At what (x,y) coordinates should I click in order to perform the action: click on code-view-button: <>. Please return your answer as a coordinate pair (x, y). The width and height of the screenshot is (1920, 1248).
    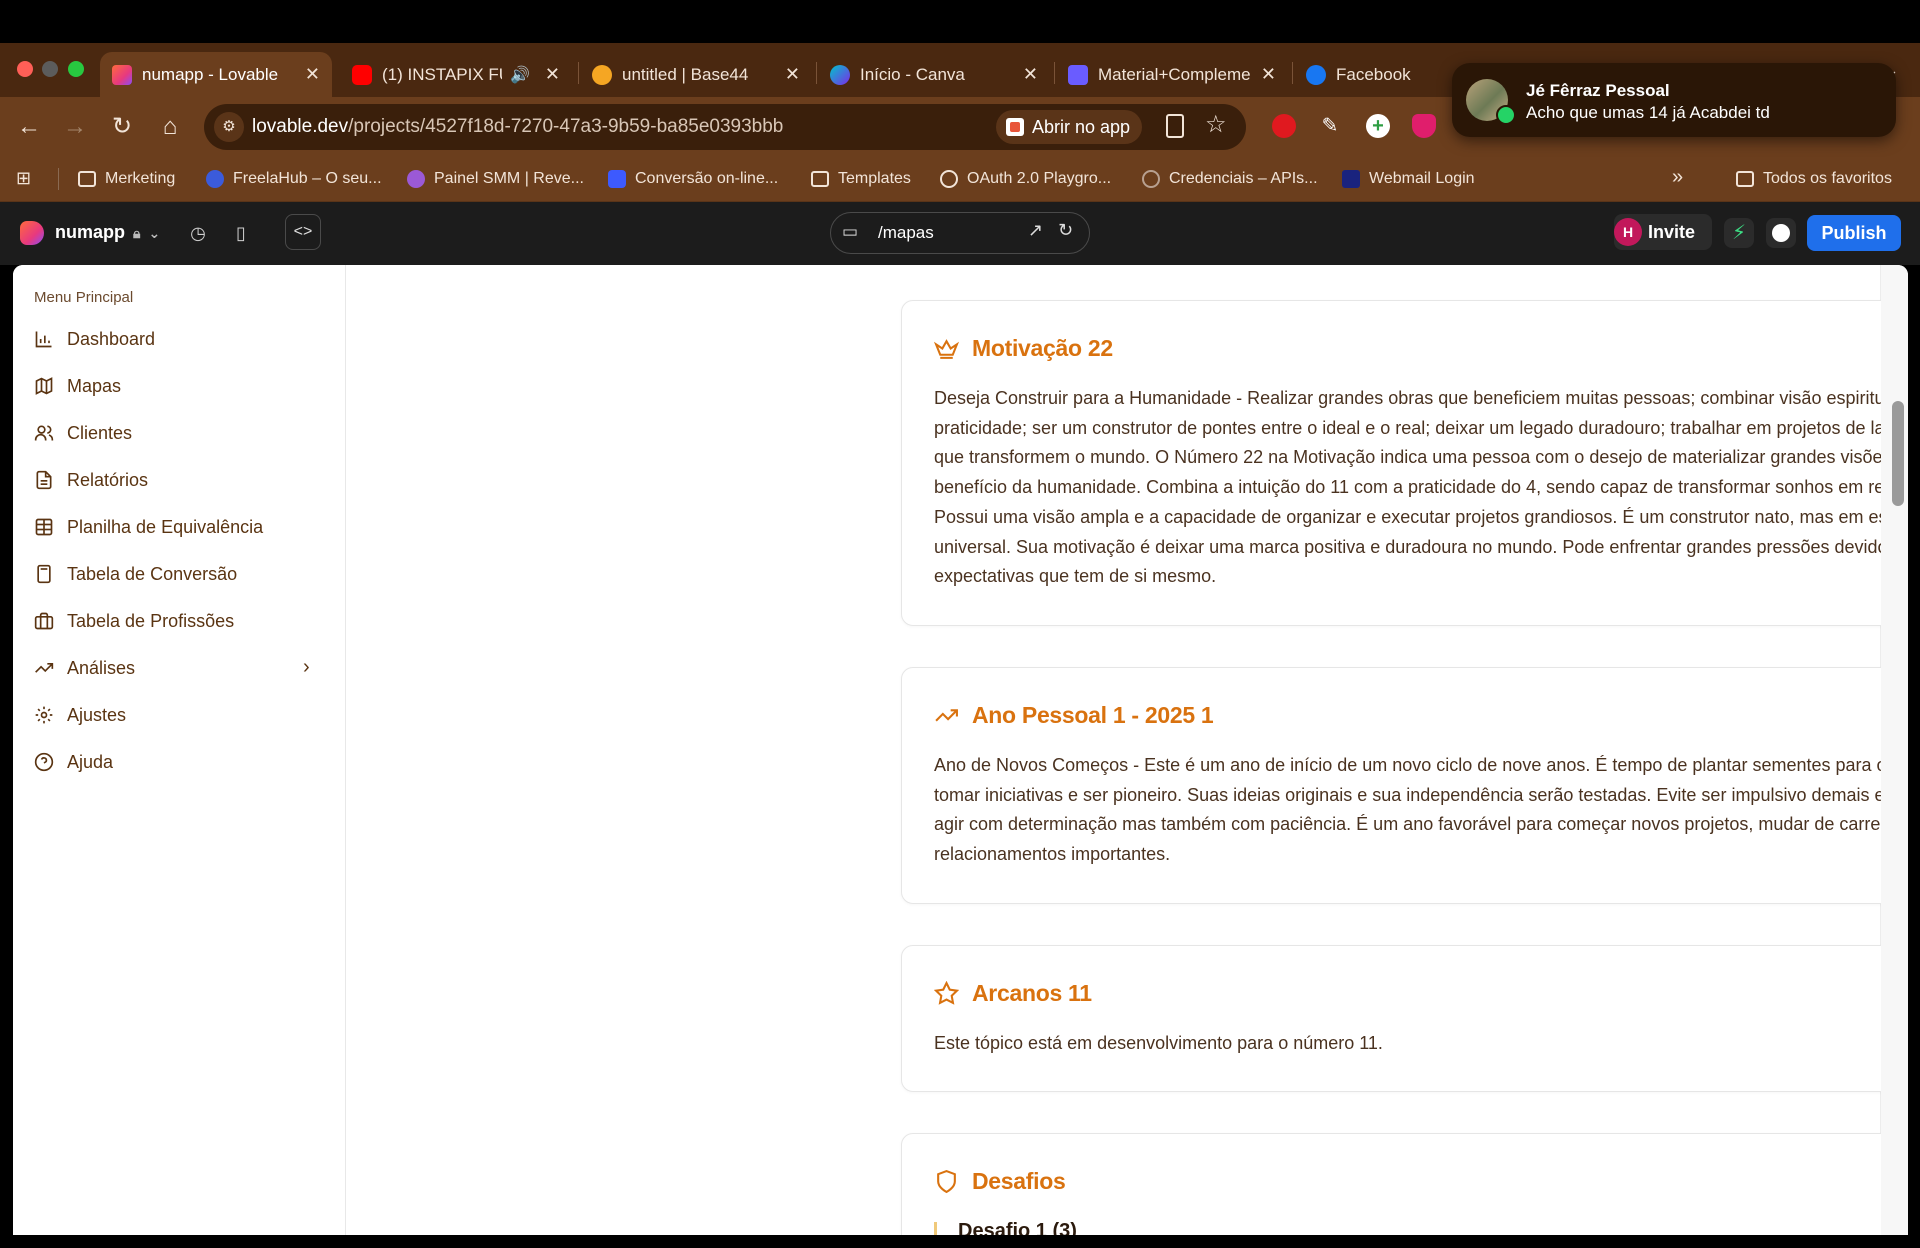
    Looking at the image, I should click on (303, 232).